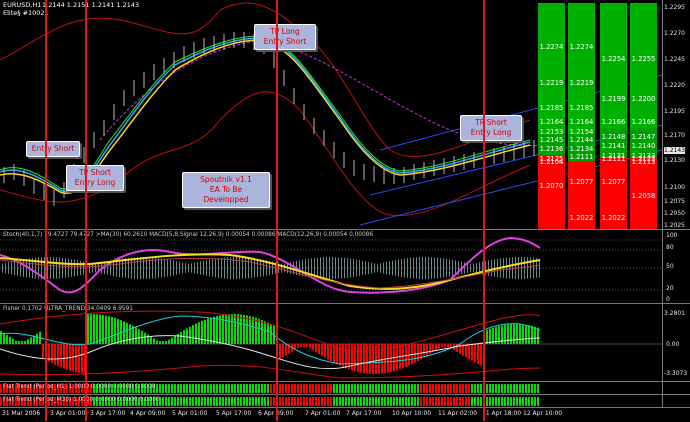 The height and width of the screenshot is (422, 690). I want to click on price-tick: 1.2130, so click(674, 160).